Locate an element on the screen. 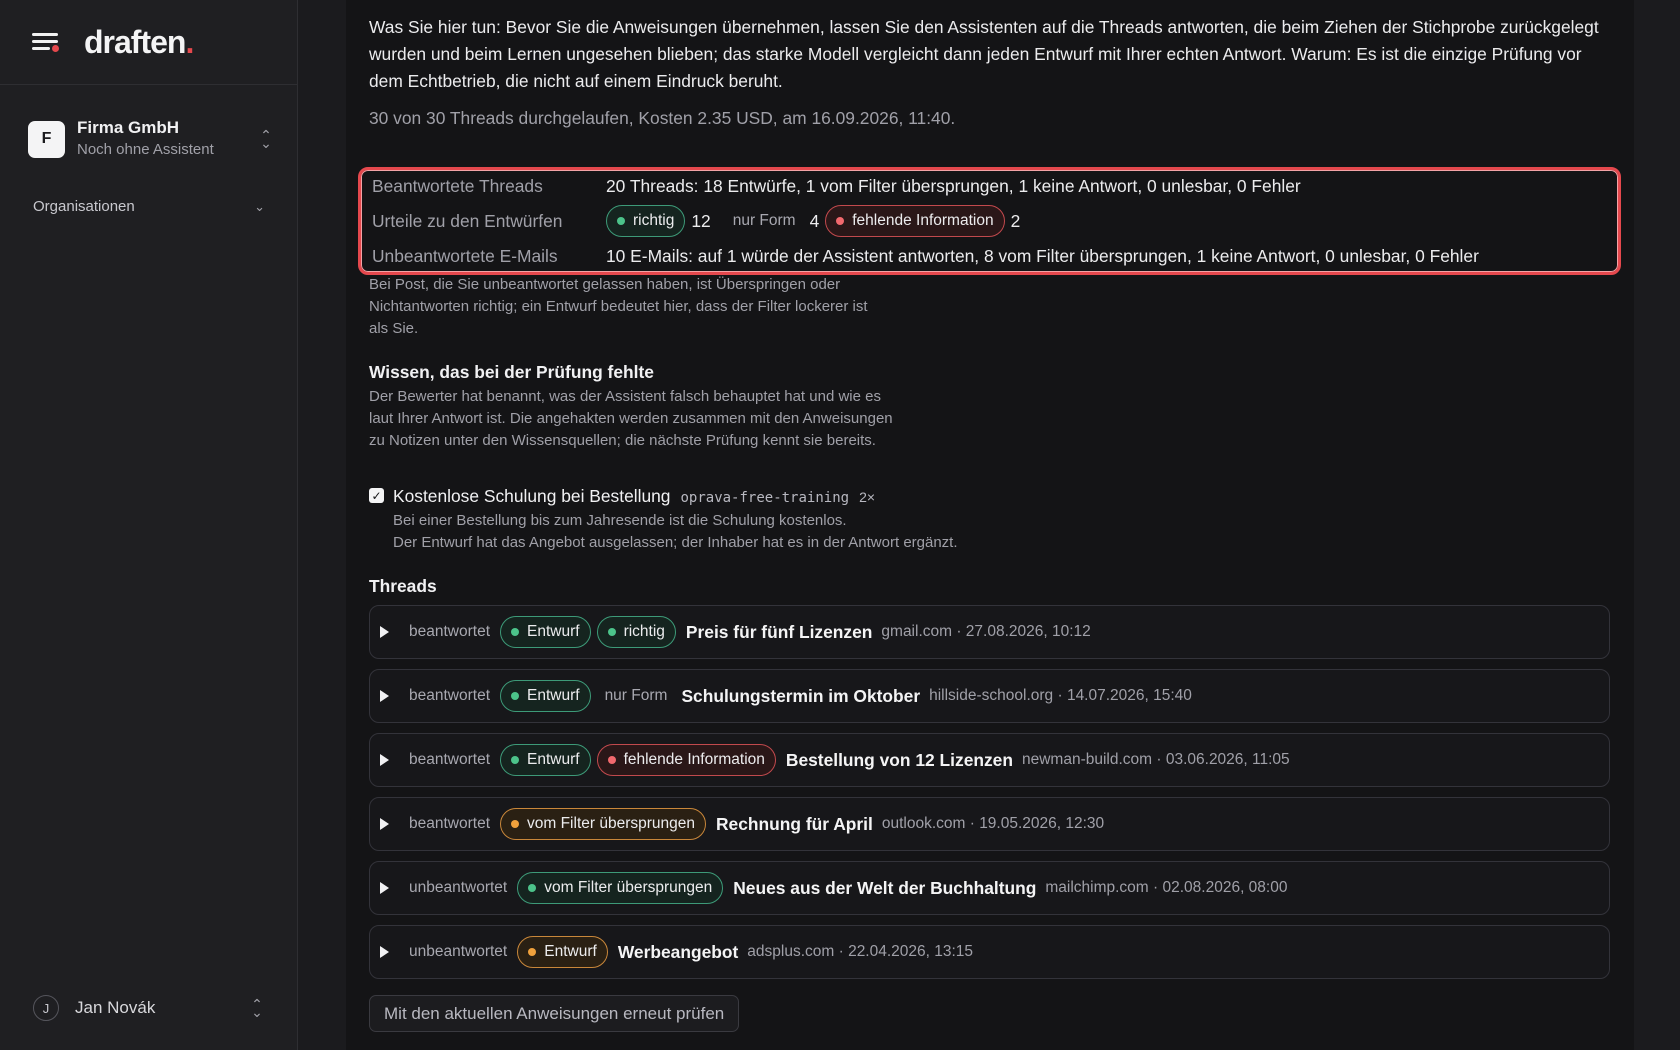 The width and height of the screenshot is (1680, 1050). thread-meta: gmail.com · 27.08.2026, 10:12 is located at coordinates (986, 631).